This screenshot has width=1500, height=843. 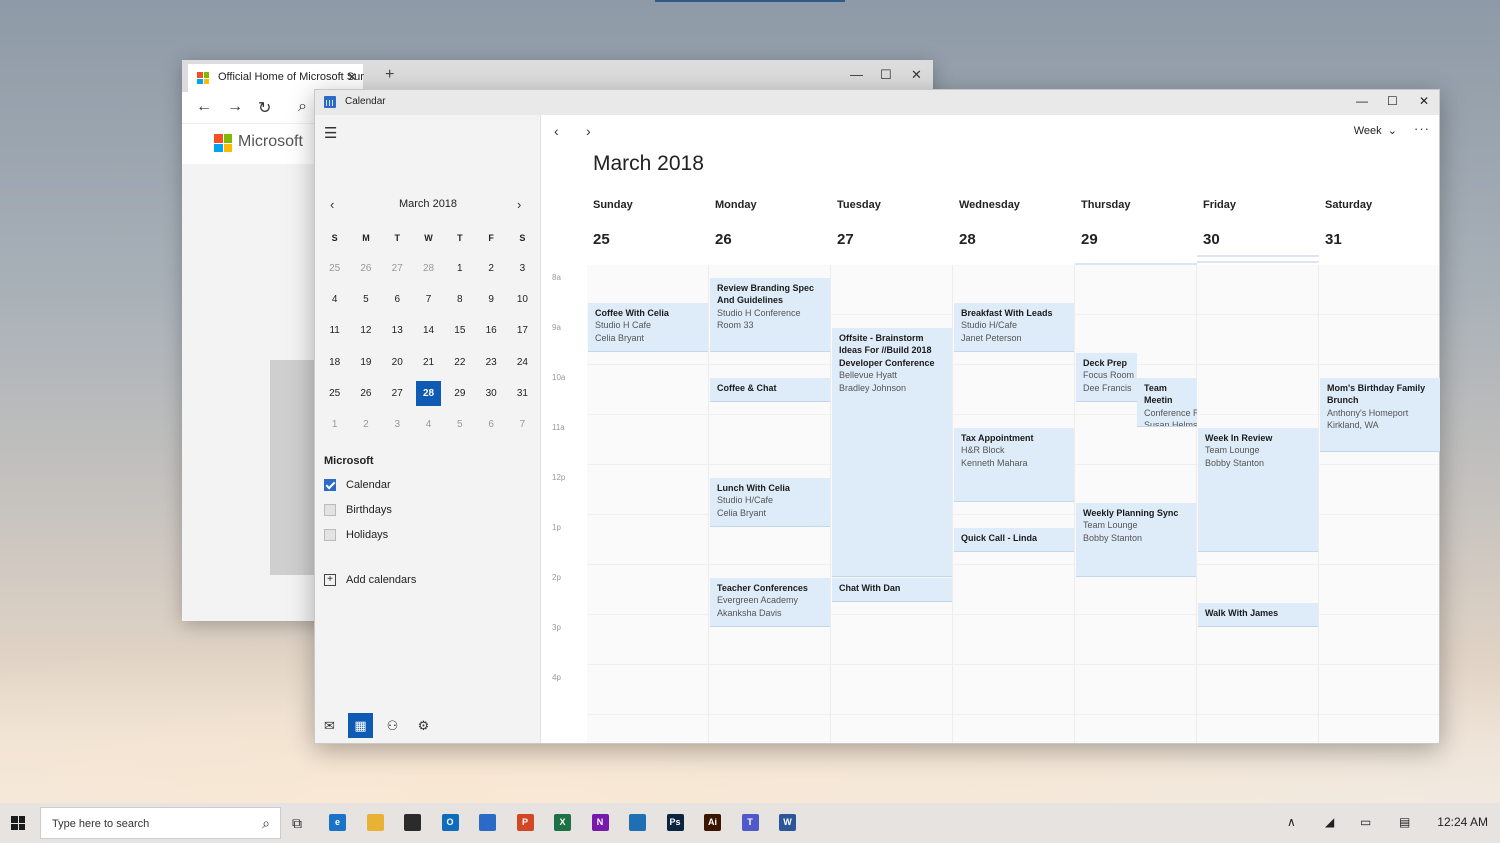 What do you see at coordinates (562, 822) in the screenshot?
I see `excel-icon: X` at bounding box center [562, 822].